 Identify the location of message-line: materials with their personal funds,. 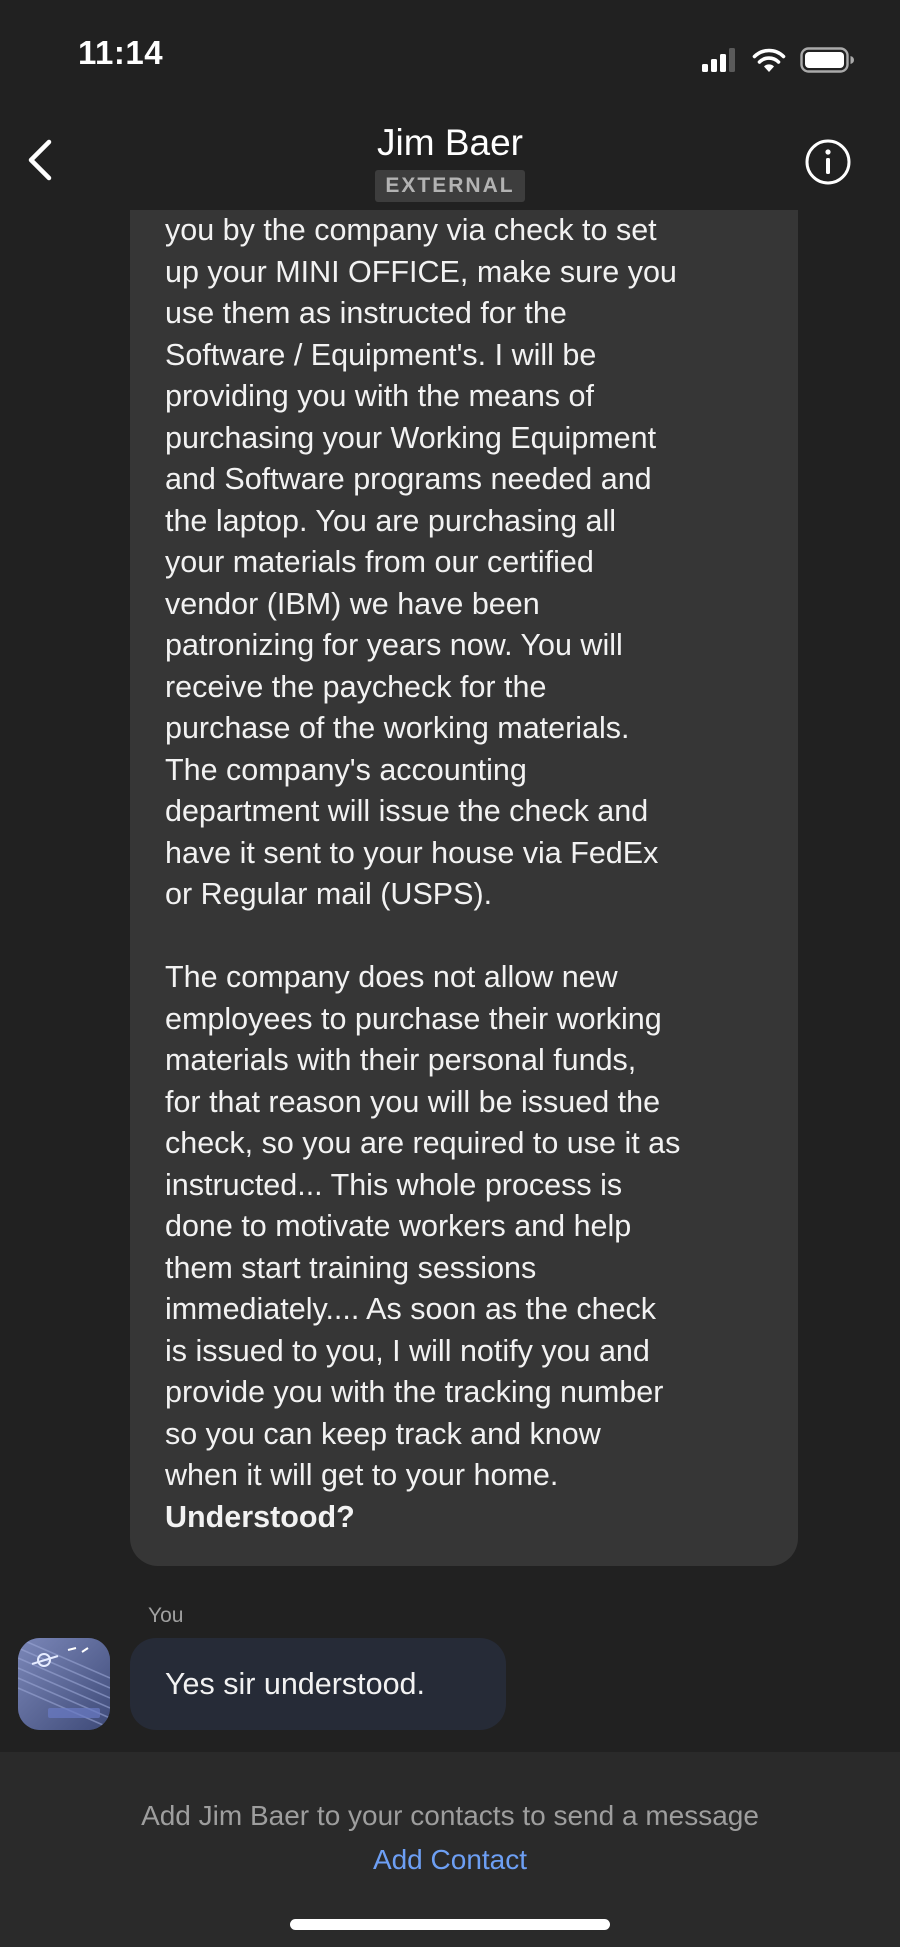
(401, 1060).